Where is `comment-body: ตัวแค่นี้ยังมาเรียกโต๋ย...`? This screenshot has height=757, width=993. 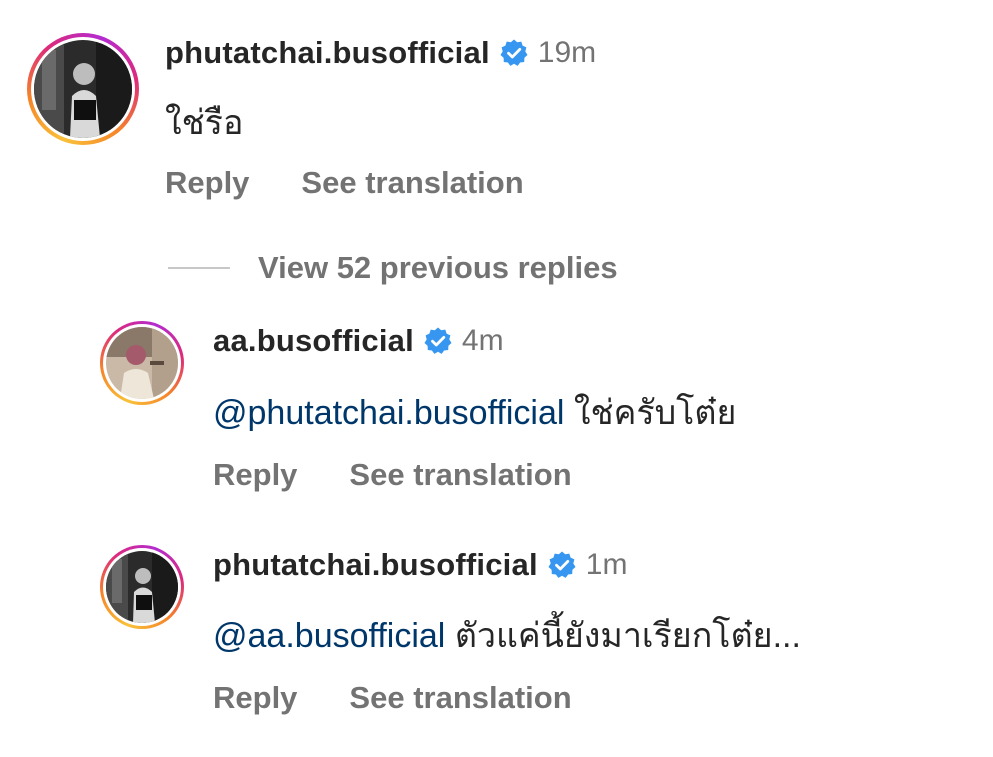
comment-body: ตัวแค่นี้ยังมาเรียกโต๋ย... is located at coordinates (627, 636).